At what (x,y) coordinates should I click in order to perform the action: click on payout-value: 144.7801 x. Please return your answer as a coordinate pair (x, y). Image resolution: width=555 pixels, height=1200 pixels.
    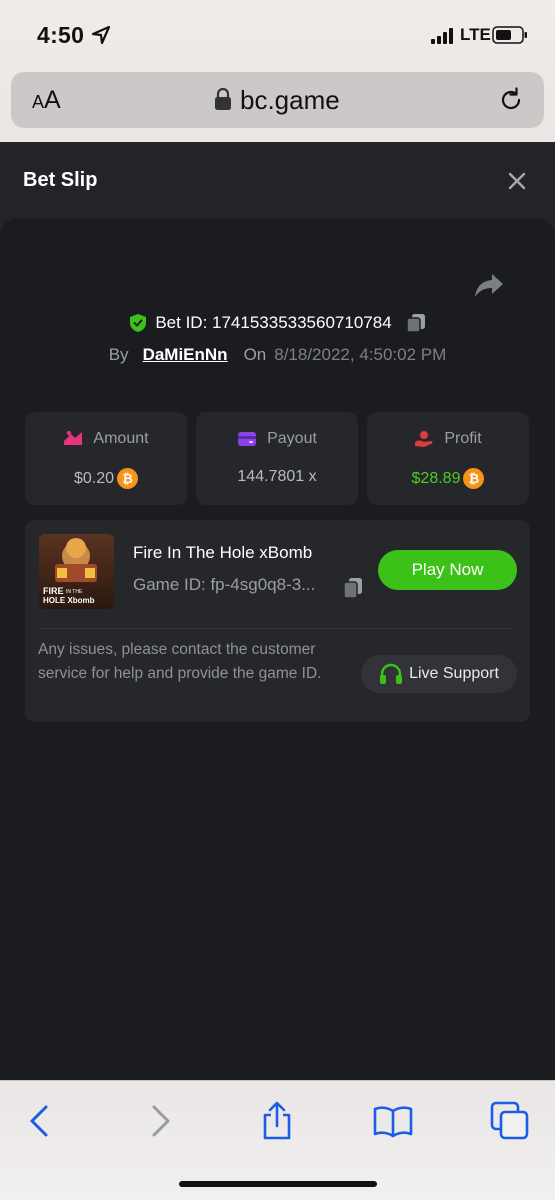
    Looking at the image, I should click on (277, 476).